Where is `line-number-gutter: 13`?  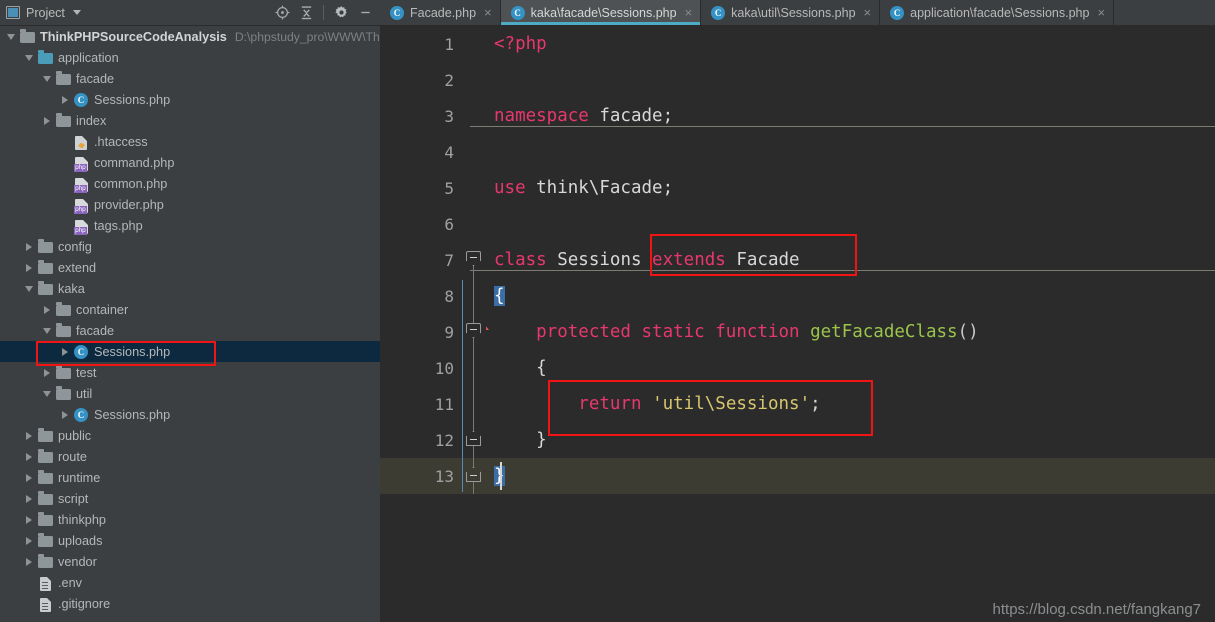
line-number-gutter: 13 is located at coordinates (421, 476).